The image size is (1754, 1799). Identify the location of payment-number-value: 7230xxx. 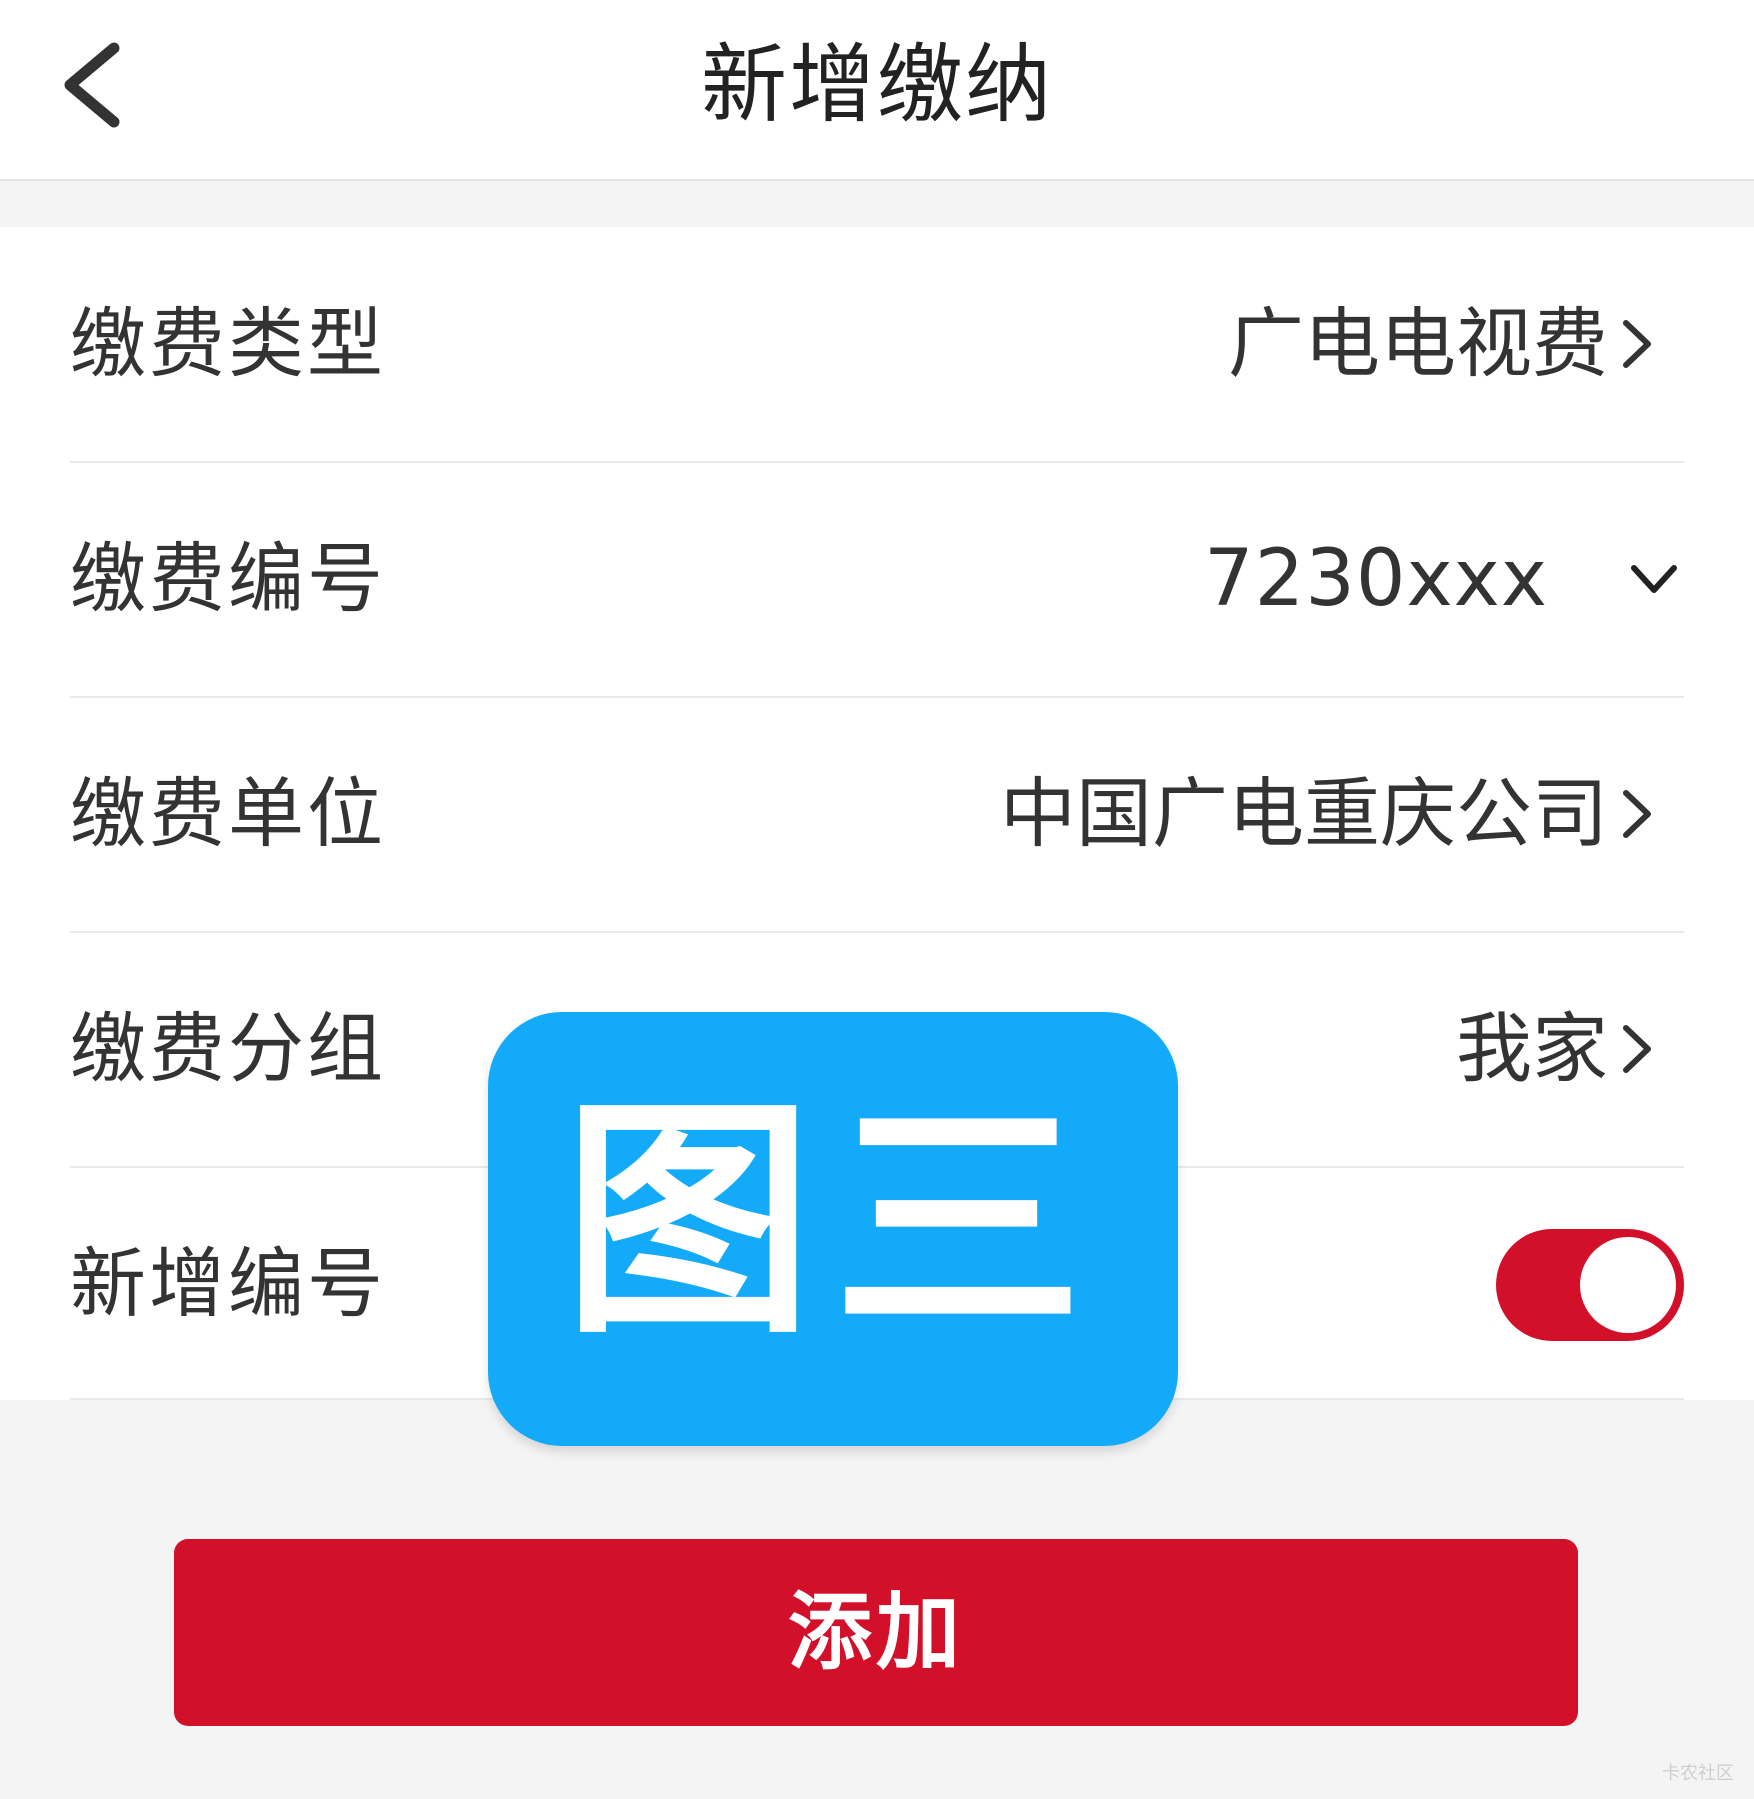
(1376, 579).